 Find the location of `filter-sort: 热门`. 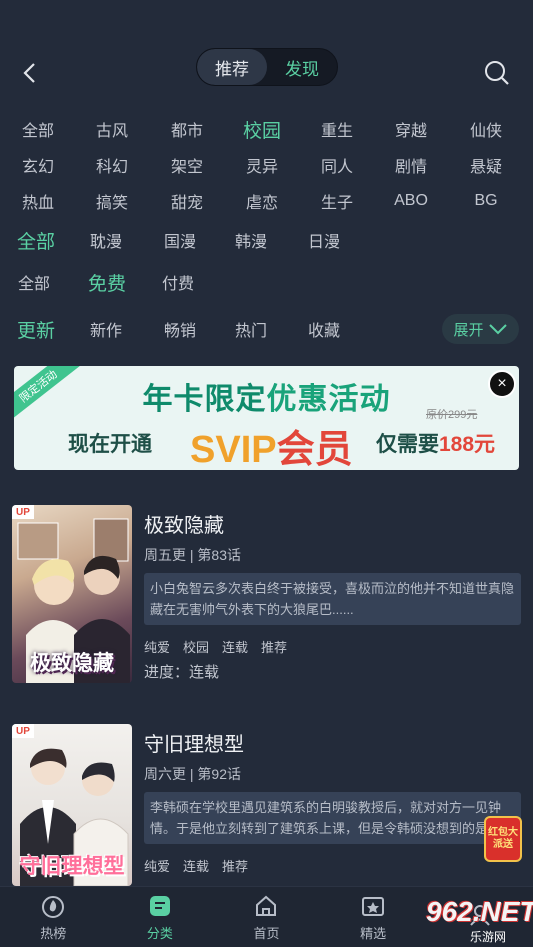

filter-sort: 热门 is located at coordinates (251, 329).